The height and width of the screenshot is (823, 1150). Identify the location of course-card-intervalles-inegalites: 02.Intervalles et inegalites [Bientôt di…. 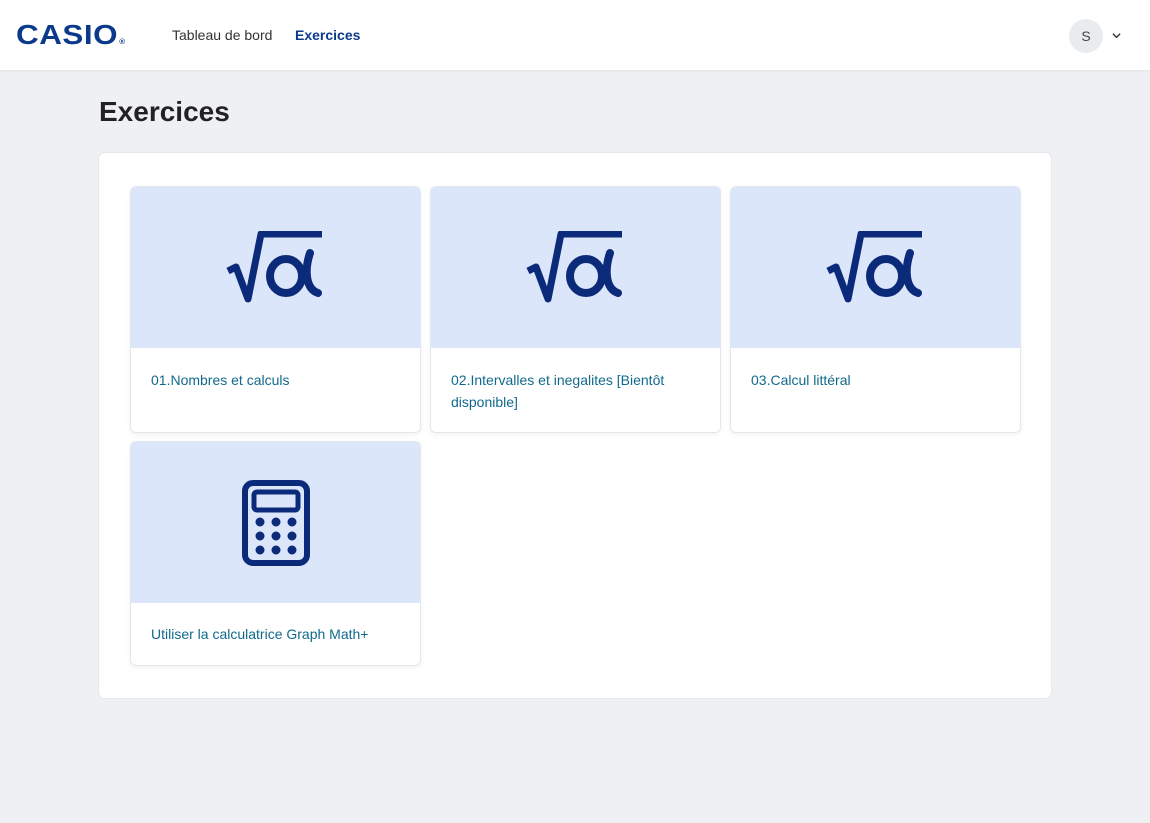
(575, 309).